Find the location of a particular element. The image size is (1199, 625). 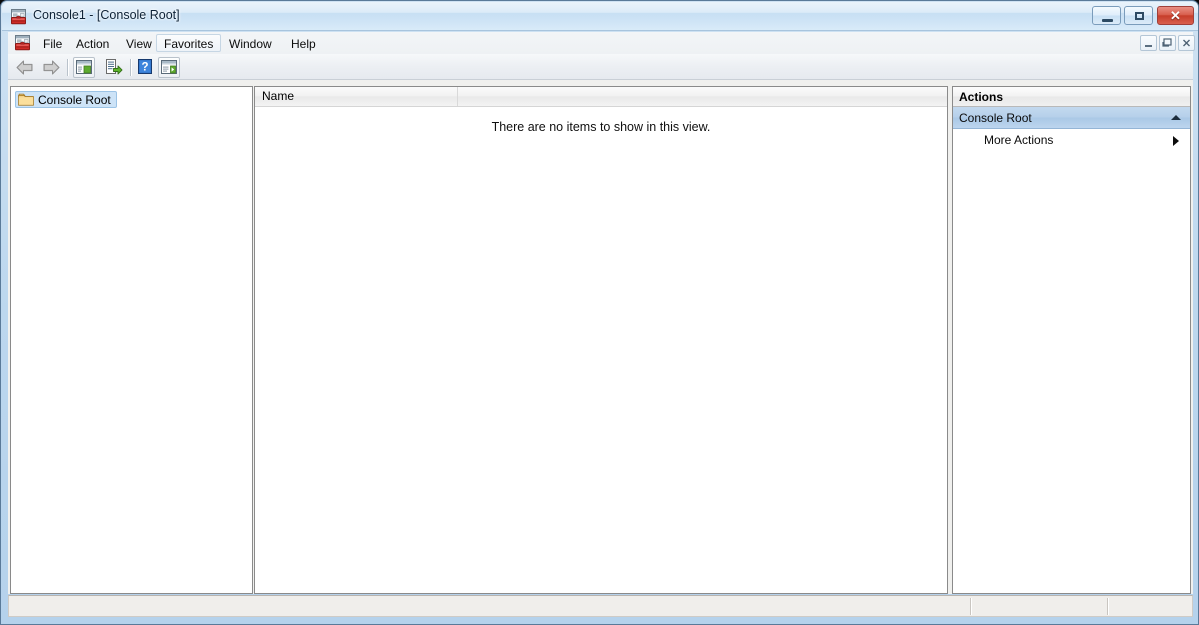

mdi-close-button is located at coordinates (1186, 43).